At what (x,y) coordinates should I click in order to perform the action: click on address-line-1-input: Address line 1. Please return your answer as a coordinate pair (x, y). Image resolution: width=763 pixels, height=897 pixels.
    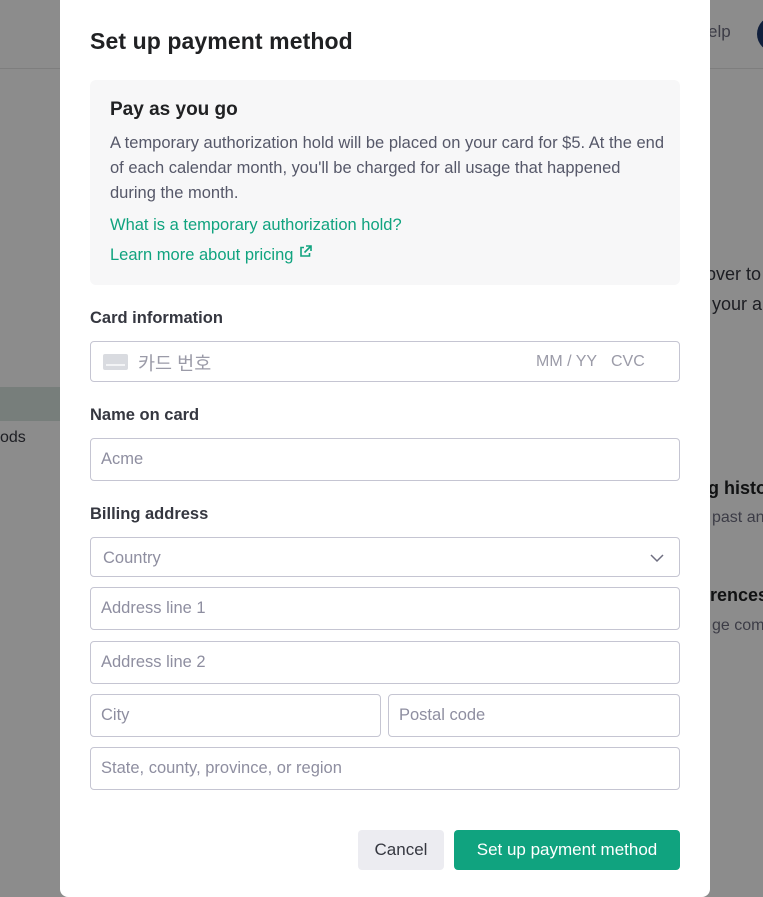
    Looking at the image, I should click on (385, 608).